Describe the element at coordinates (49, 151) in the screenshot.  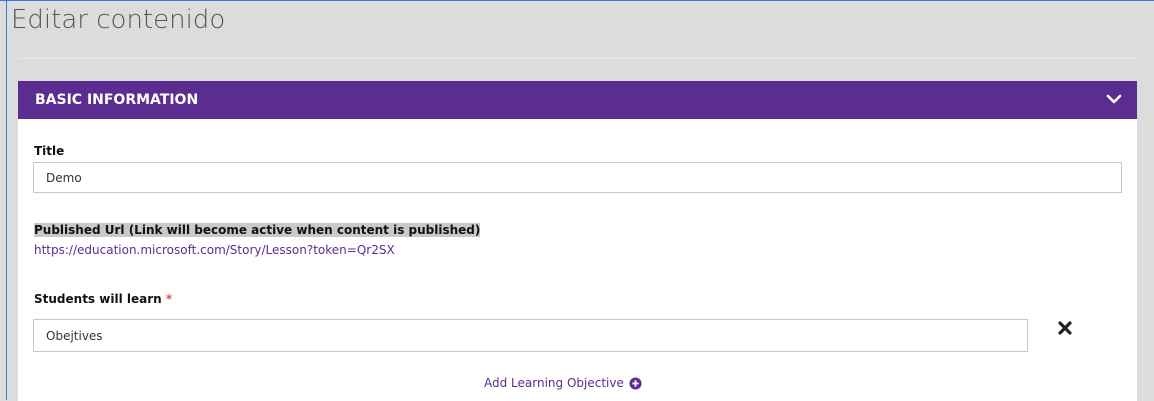
I see `title-label: Title` at that location.